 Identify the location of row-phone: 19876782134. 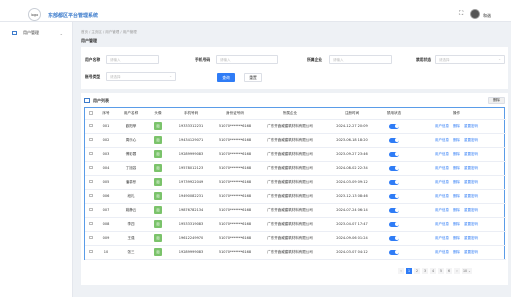
(191, 210).